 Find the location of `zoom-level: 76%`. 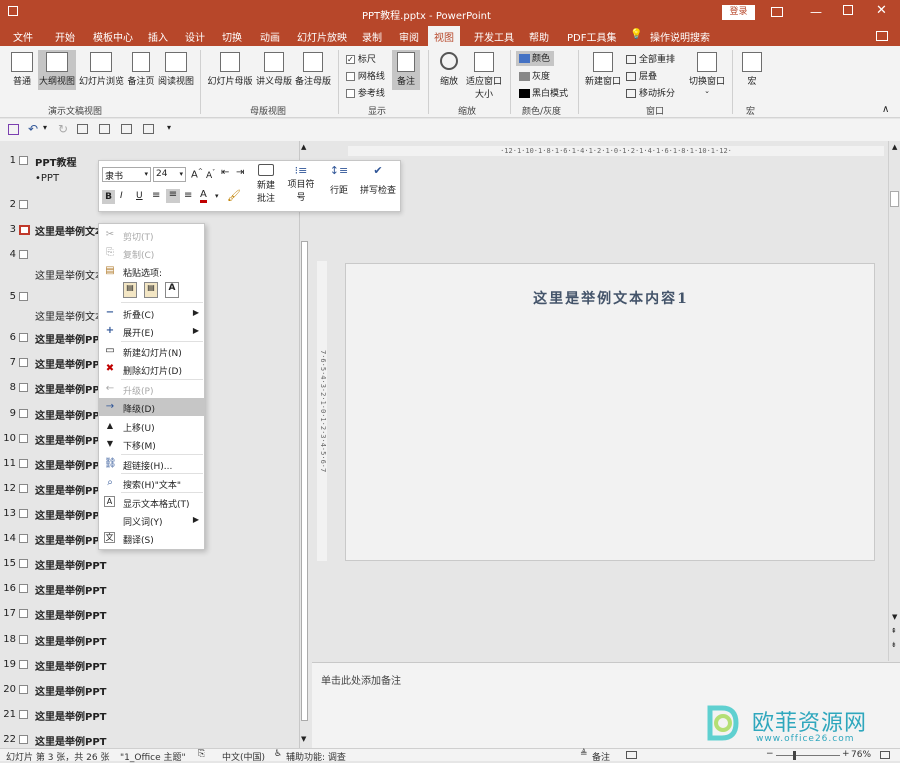

zoom-level: 76% is located at coordinates (861, 755).